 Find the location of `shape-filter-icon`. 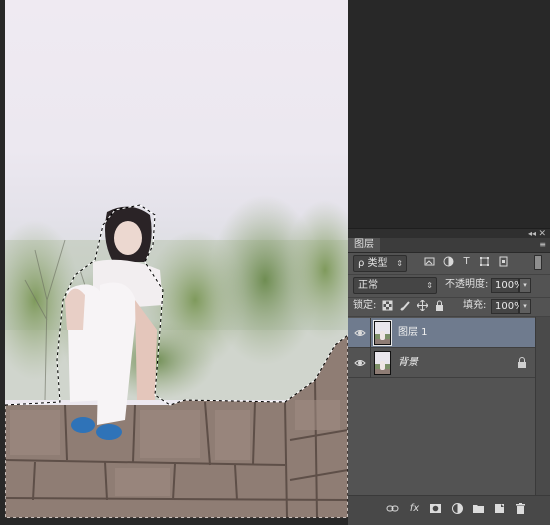

shape-filter-icon is located at coordinates (484, 261).